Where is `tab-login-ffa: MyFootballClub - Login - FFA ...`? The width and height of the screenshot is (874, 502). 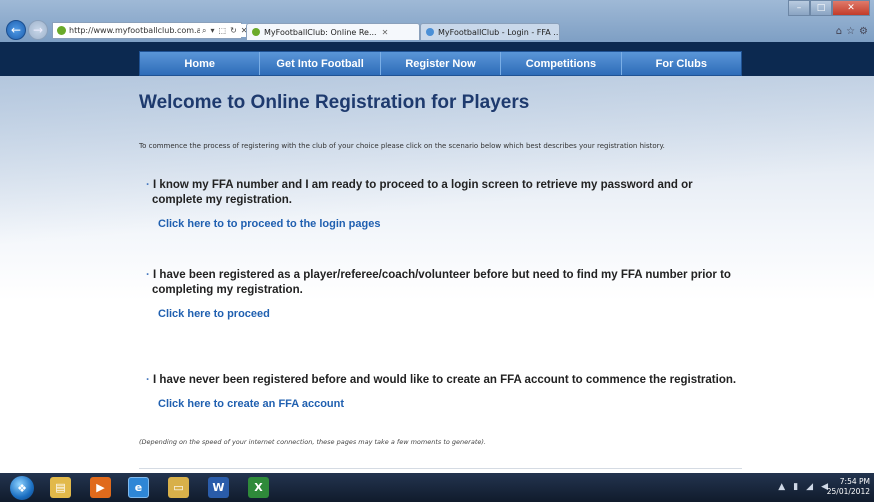 tab-login-ffa: MyFootballClub - Login - FFA ... is located at coordinates (490, 31).